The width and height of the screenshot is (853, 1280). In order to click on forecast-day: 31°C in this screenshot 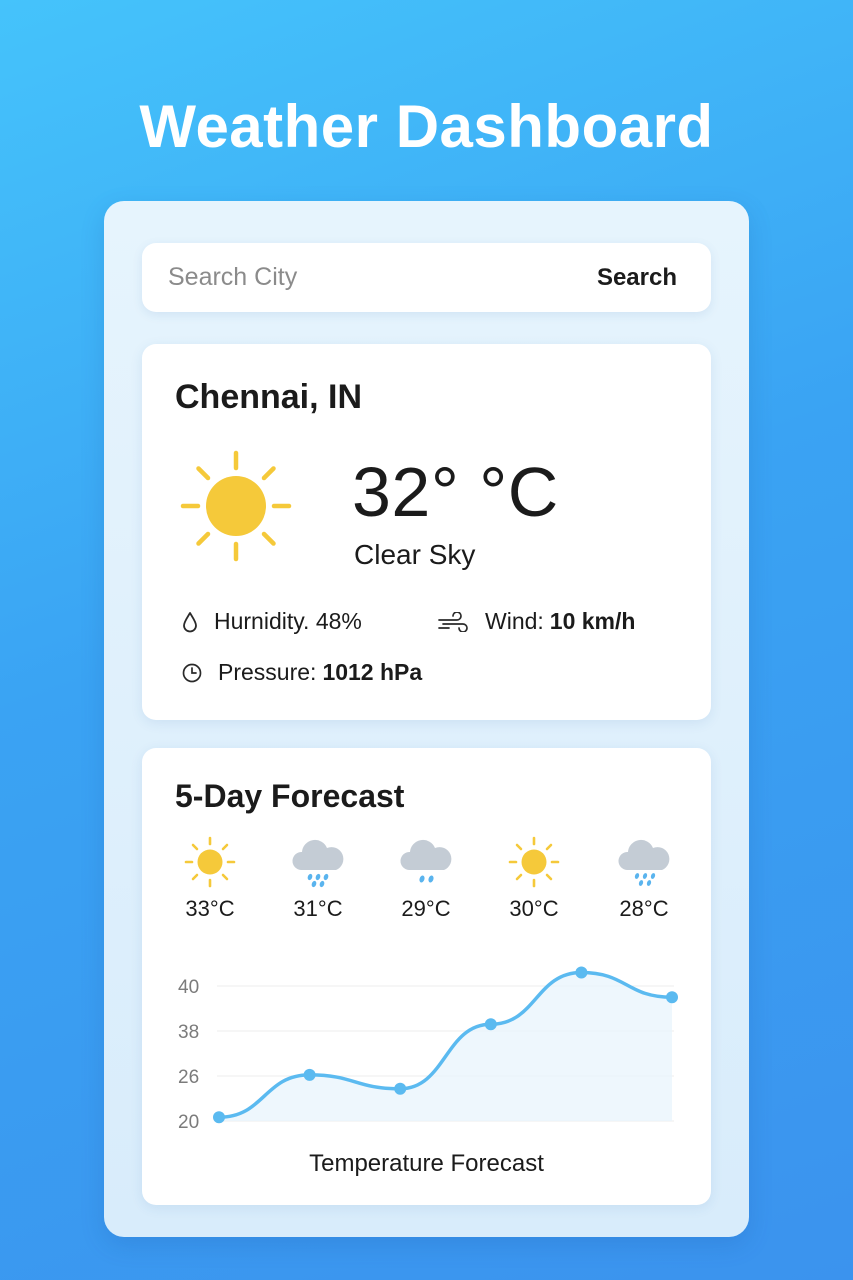, I will do `click(318, 879)`.